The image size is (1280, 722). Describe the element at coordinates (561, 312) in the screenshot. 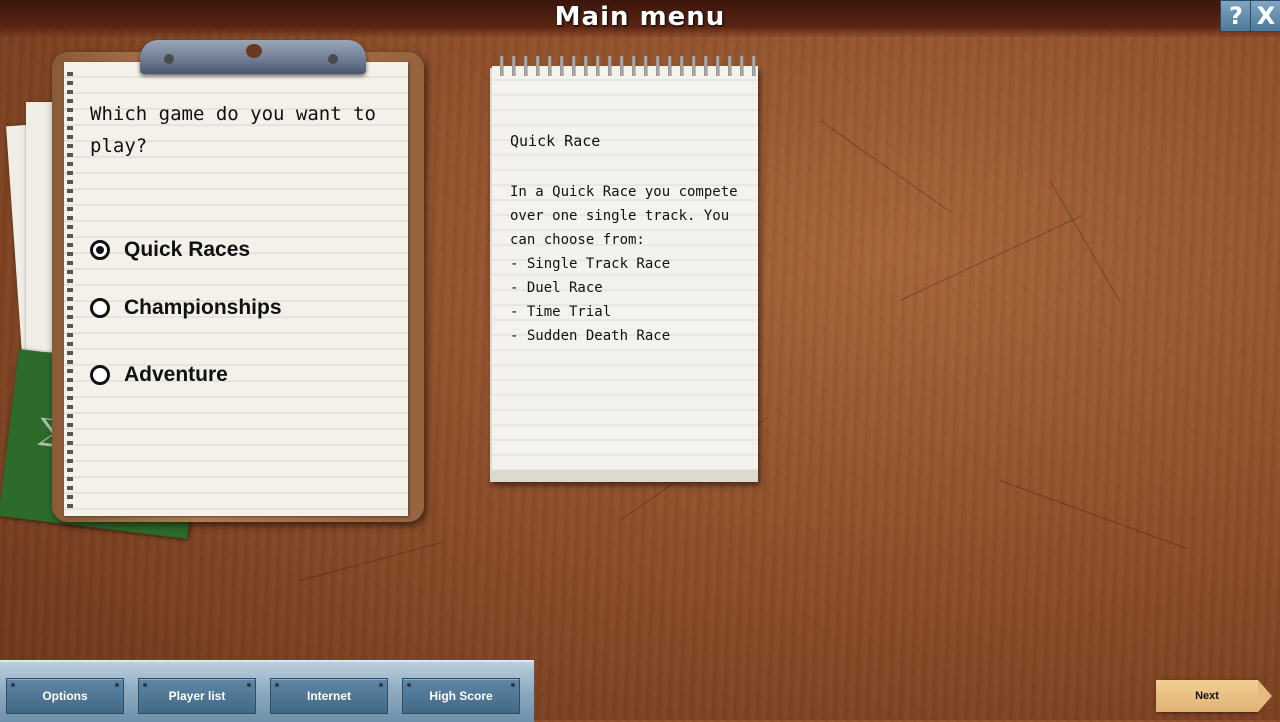

I see `list-item: - Time Trial` at that location.